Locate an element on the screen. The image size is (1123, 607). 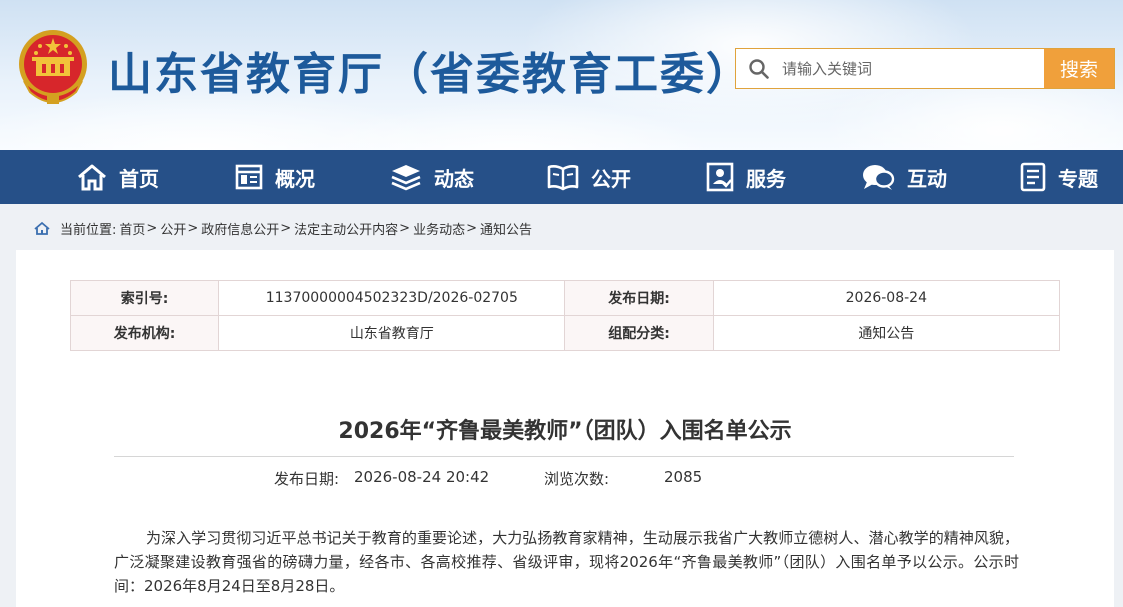
nav-label: 互动 is located at coordinates (927, 178).